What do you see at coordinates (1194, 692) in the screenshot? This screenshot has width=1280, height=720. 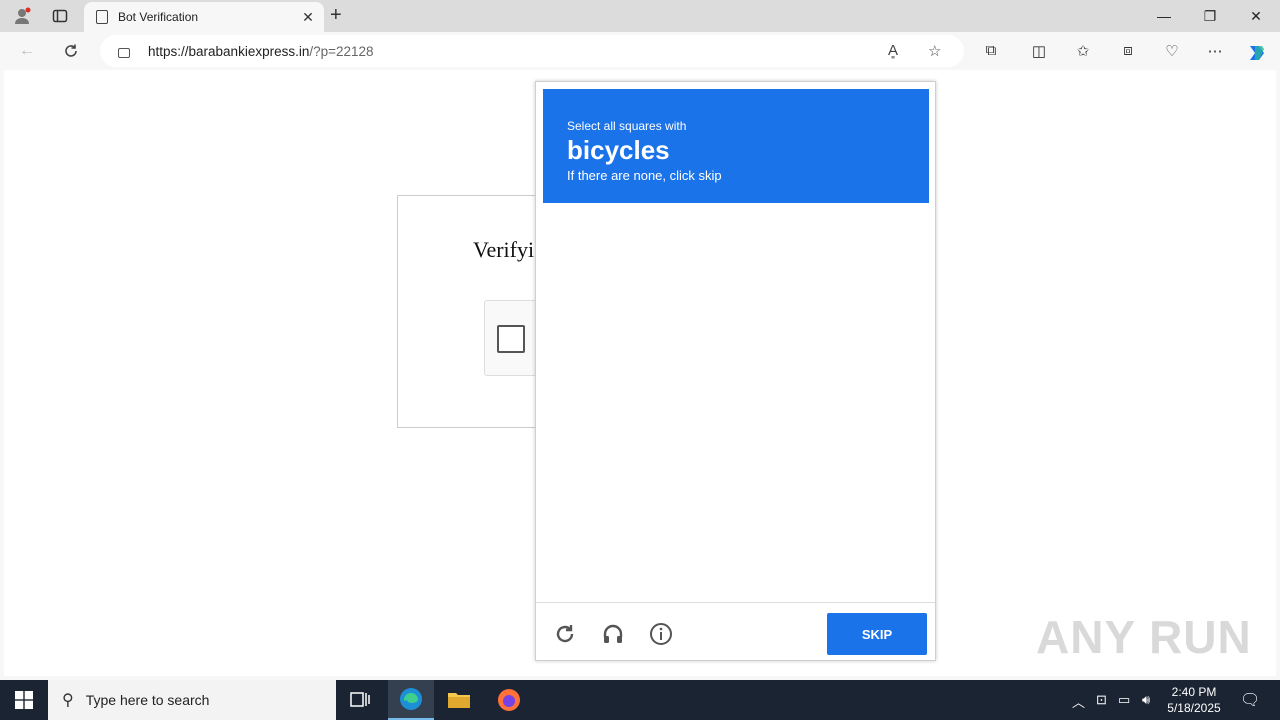 I see `clock-time: 2:40 PM` at bounding box center [1194, 692].